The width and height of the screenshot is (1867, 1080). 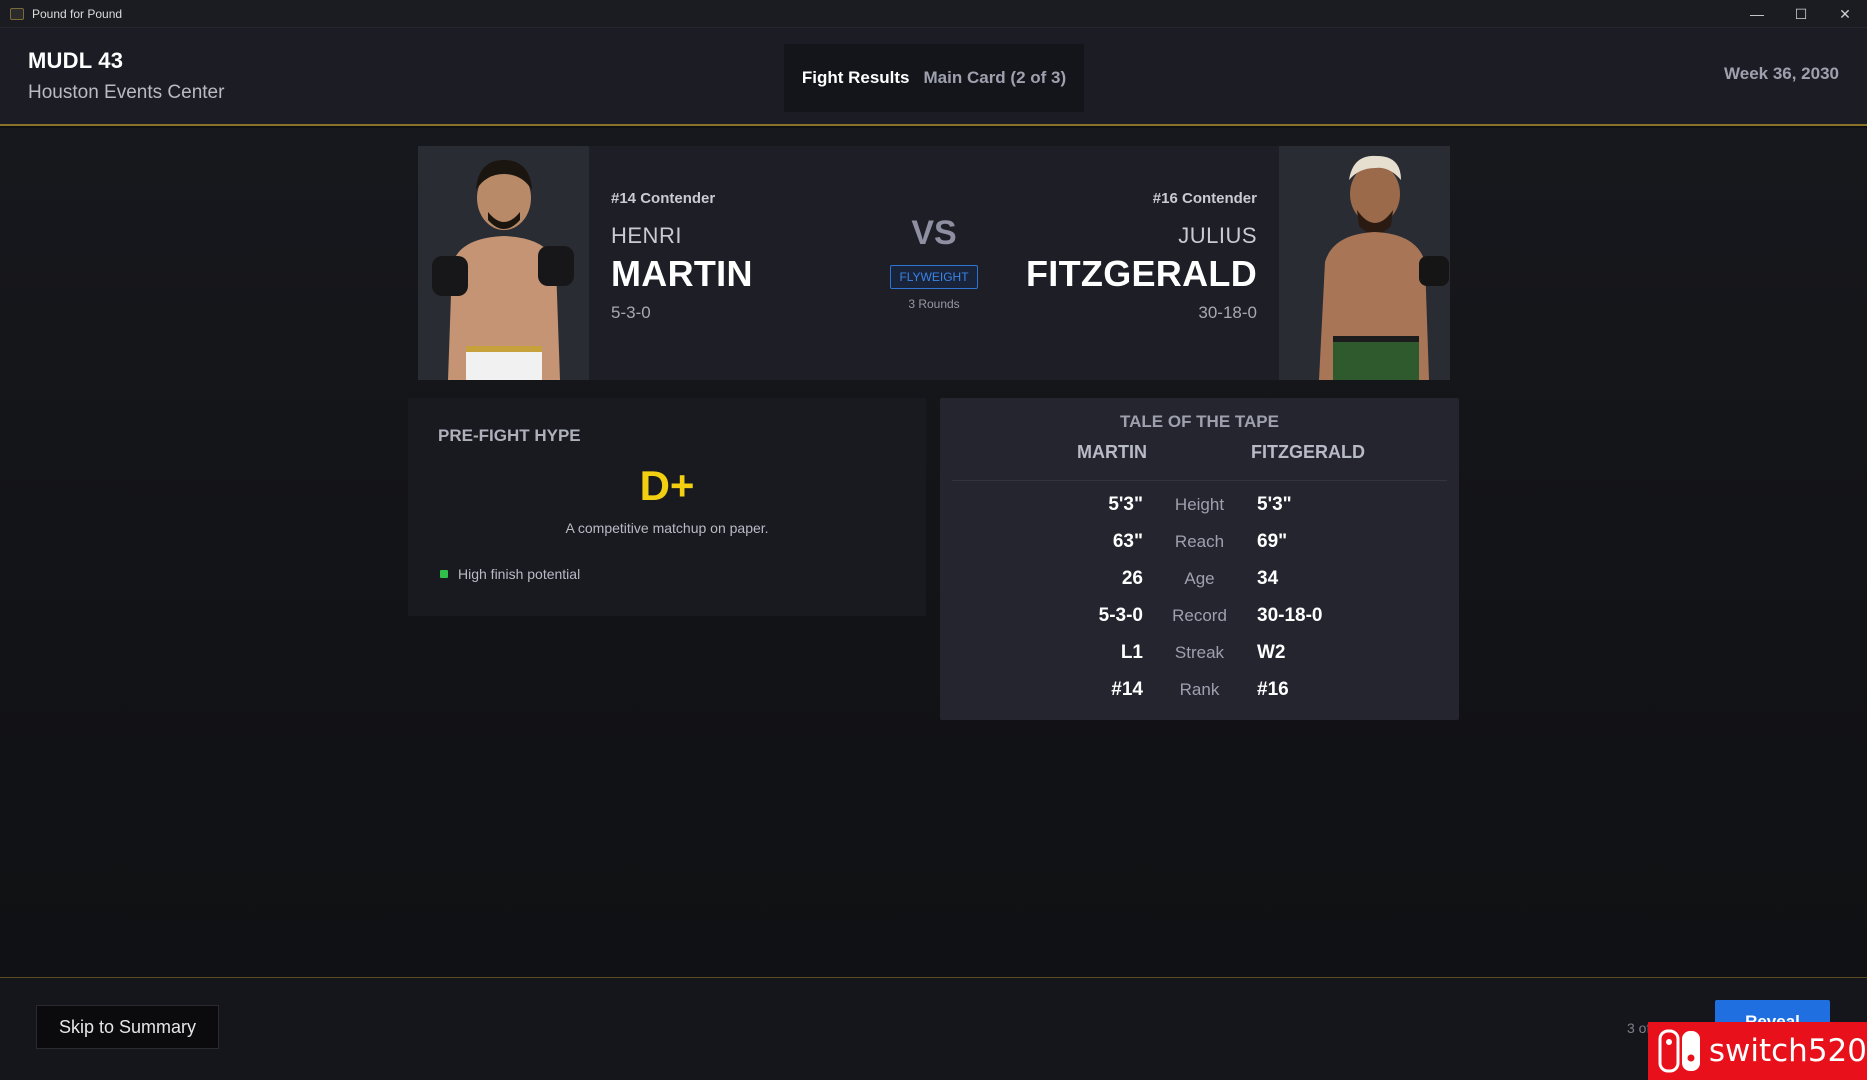 What do you see at coordinates (1199, 541) in the screenshot?
I see `tape-stat-label: Reach` at bounding box center [1199, 541].